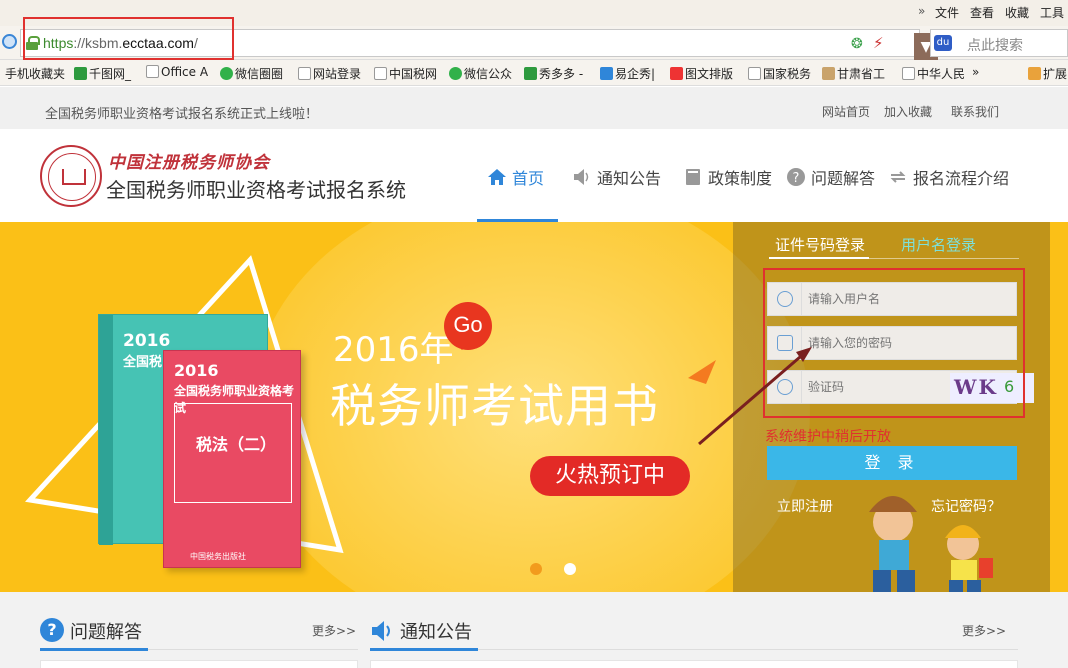 Image resolution: width=1068 pixels, height=668 pixels. Describe the element at coordinates (828, 437) in the screenshot. I see `maintenance-message: 系统维护中稍后开放` at that location.